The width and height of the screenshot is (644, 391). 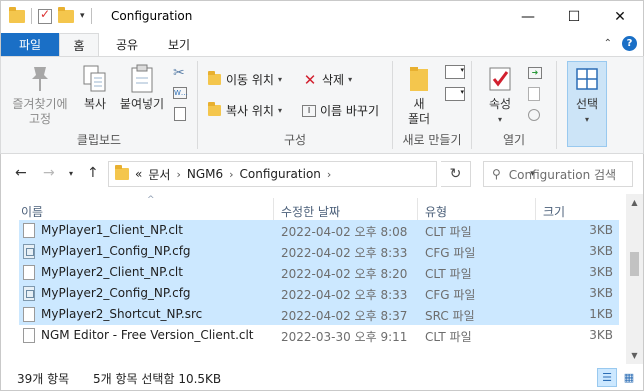 What do you see at coordinates (244, 110) in the screenshot?
I see `copy-to-button: 복사 위치 ▾` at bounding box center [244, 110].